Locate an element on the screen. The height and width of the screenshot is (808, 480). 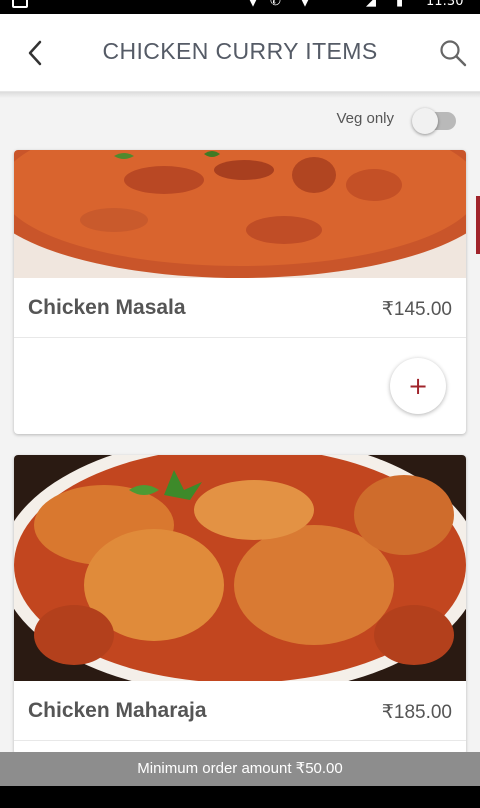
search-icon is located at coordinates (453, 53).